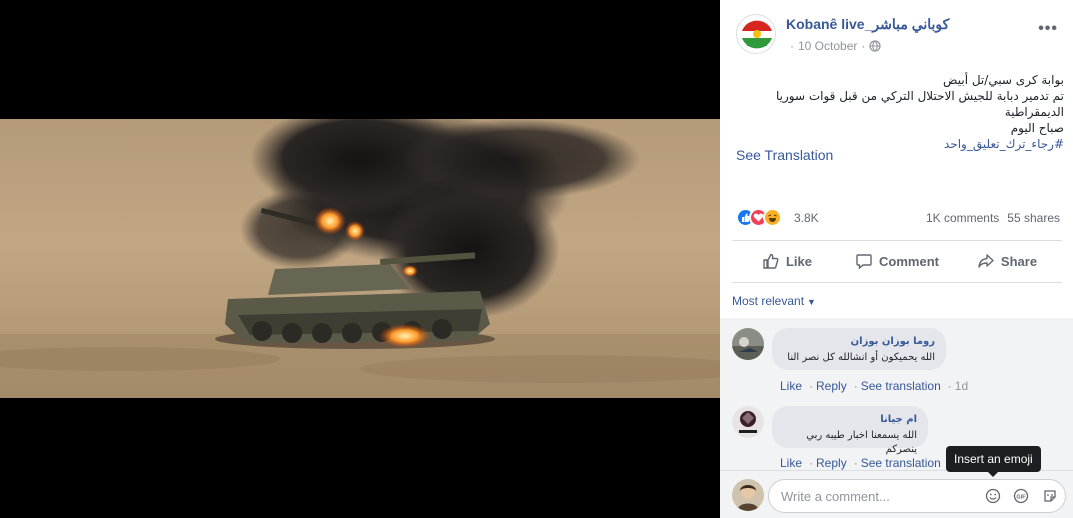 The width and height of the screenshot is (1073, 518). I want to click on page-name: Kobanê live_كوباني مباشر, so click(867, 24).